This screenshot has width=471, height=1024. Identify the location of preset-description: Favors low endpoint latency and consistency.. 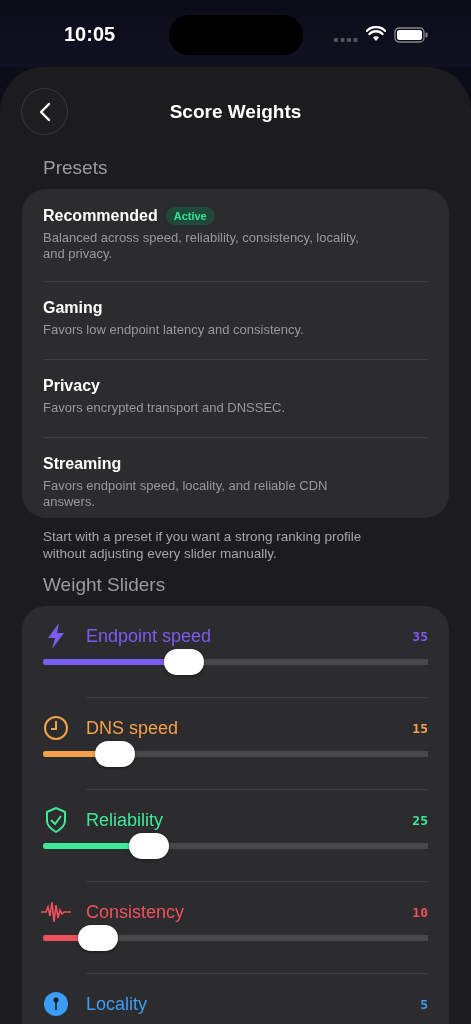
(174, 330).